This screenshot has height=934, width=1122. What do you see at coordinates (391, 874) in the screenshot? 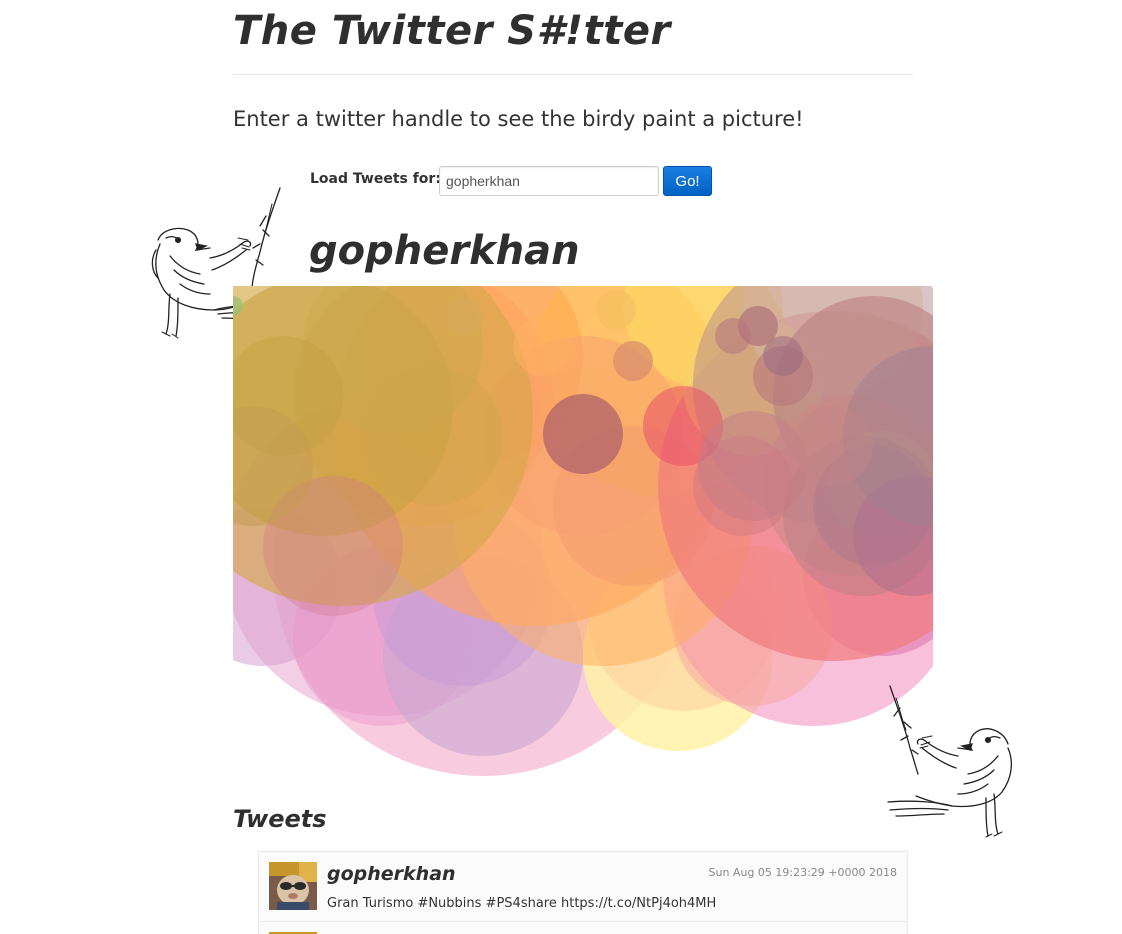
I see `tweet-username: gopherkhan` at bounding box center [391, 874].